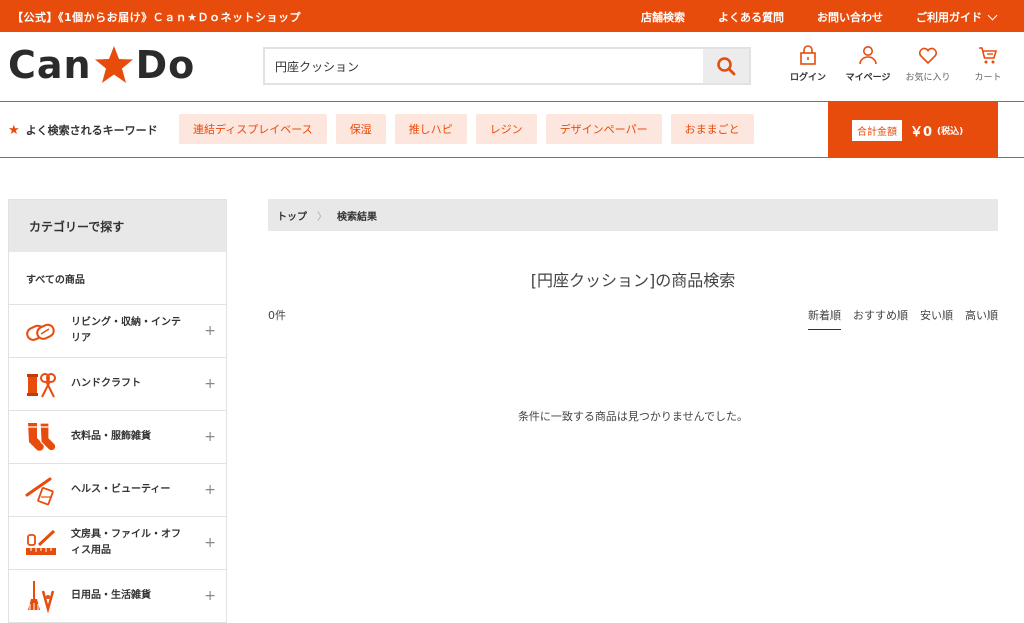  I want to click on sort-price-high: 高い順, so click(981, 318).